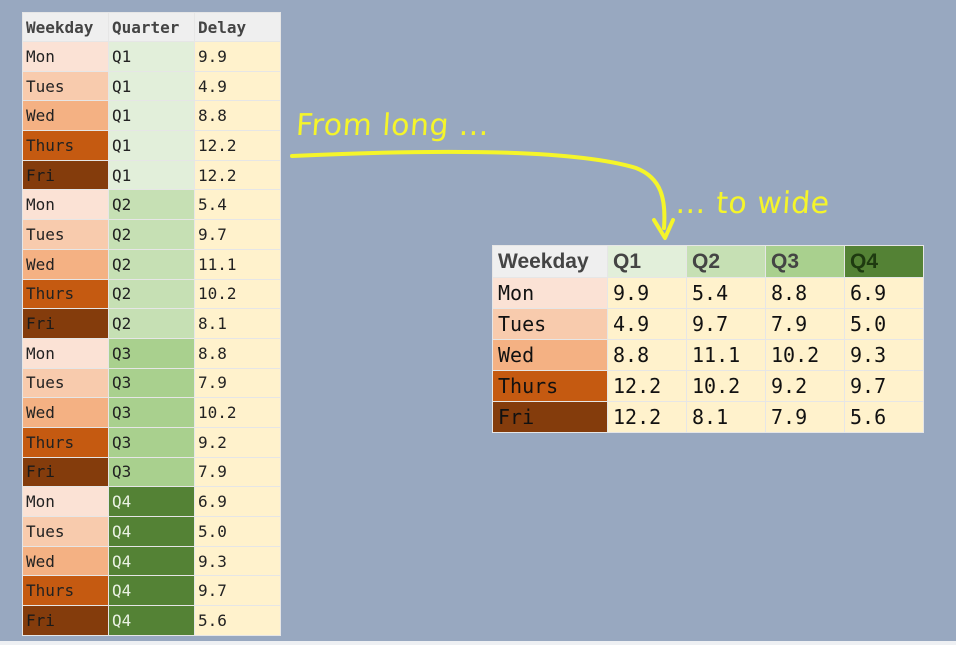  I want to click on delay-cell: 9.2, so click(237, 442).